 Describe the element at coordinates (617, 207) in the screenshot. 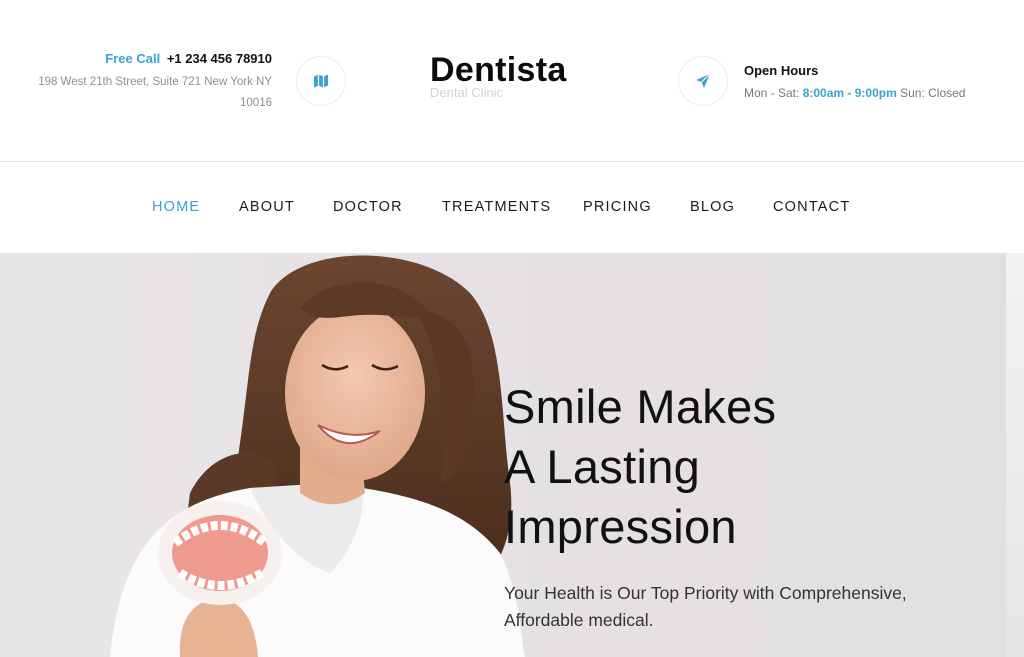

I see `nav-pricing: PRICING` at that location.